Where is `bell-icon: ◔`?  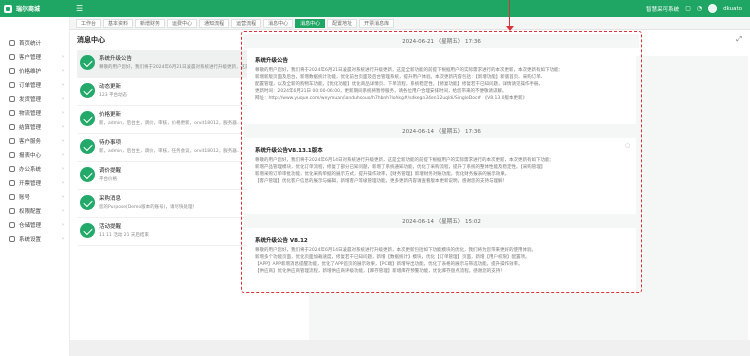 bell-icon: ◔ is located at coordinates (699, 8).